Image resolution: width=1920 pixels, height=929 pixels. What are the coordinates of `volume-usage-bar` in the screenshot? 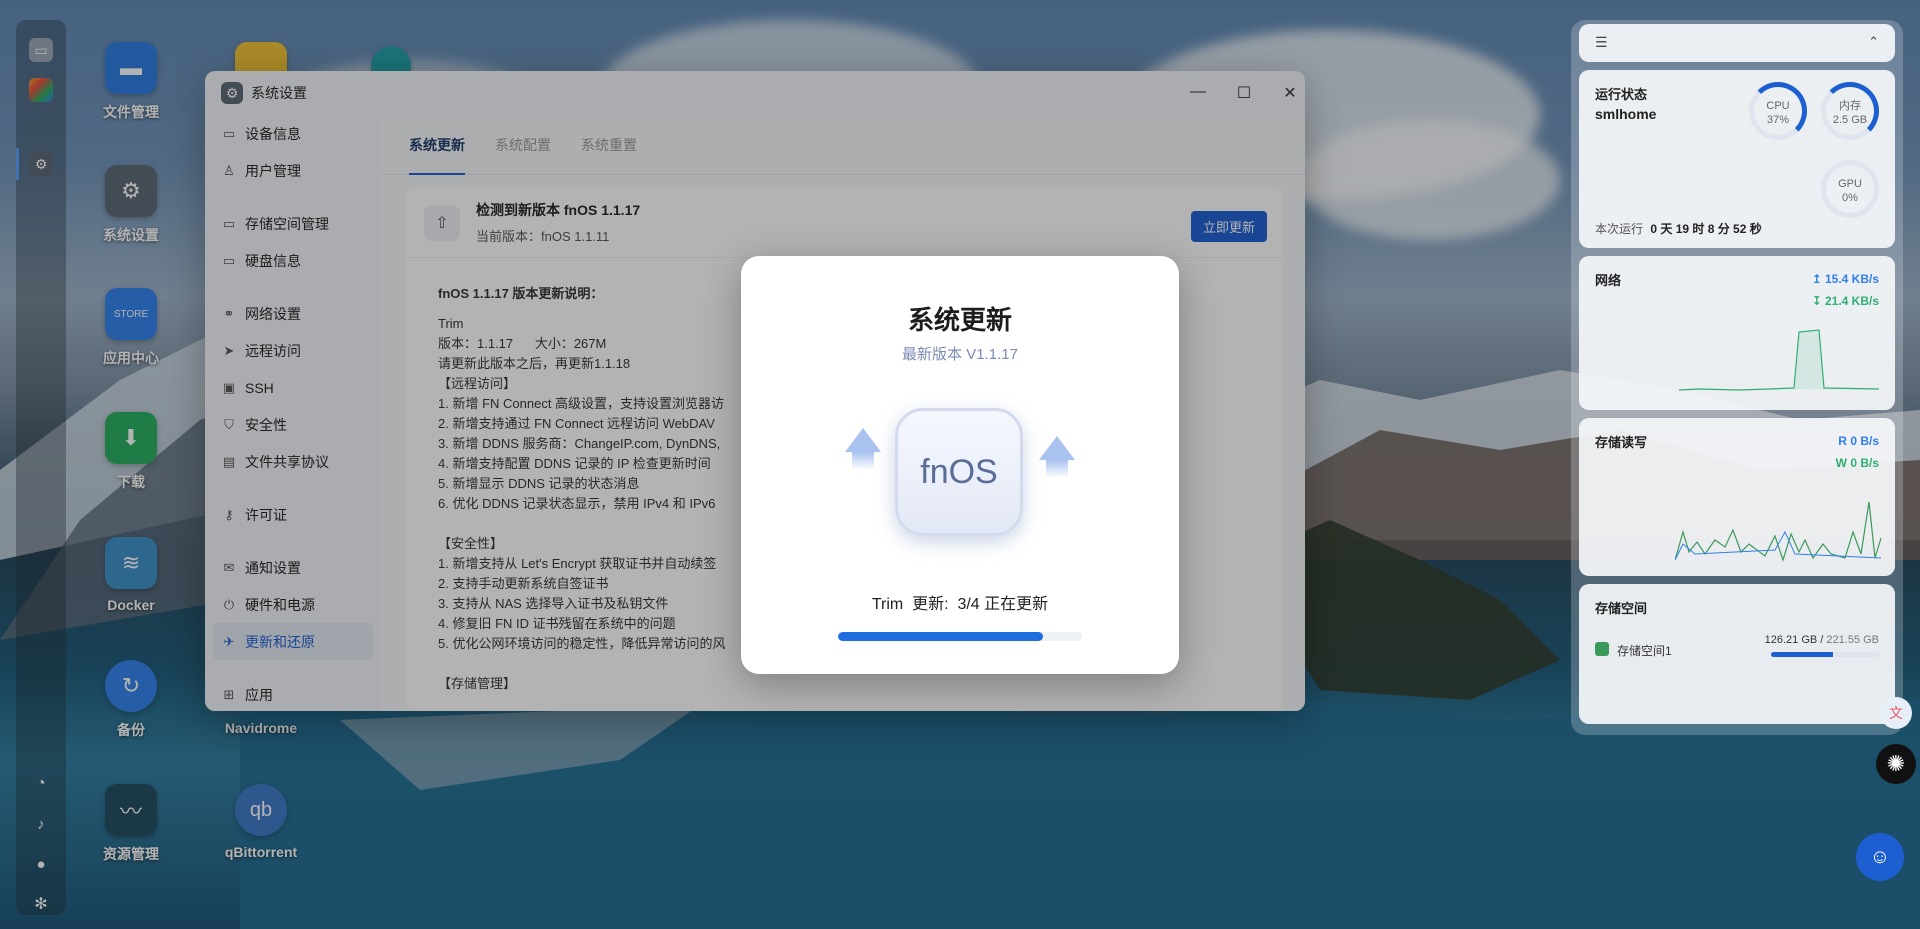 It's located at (1825, 654).